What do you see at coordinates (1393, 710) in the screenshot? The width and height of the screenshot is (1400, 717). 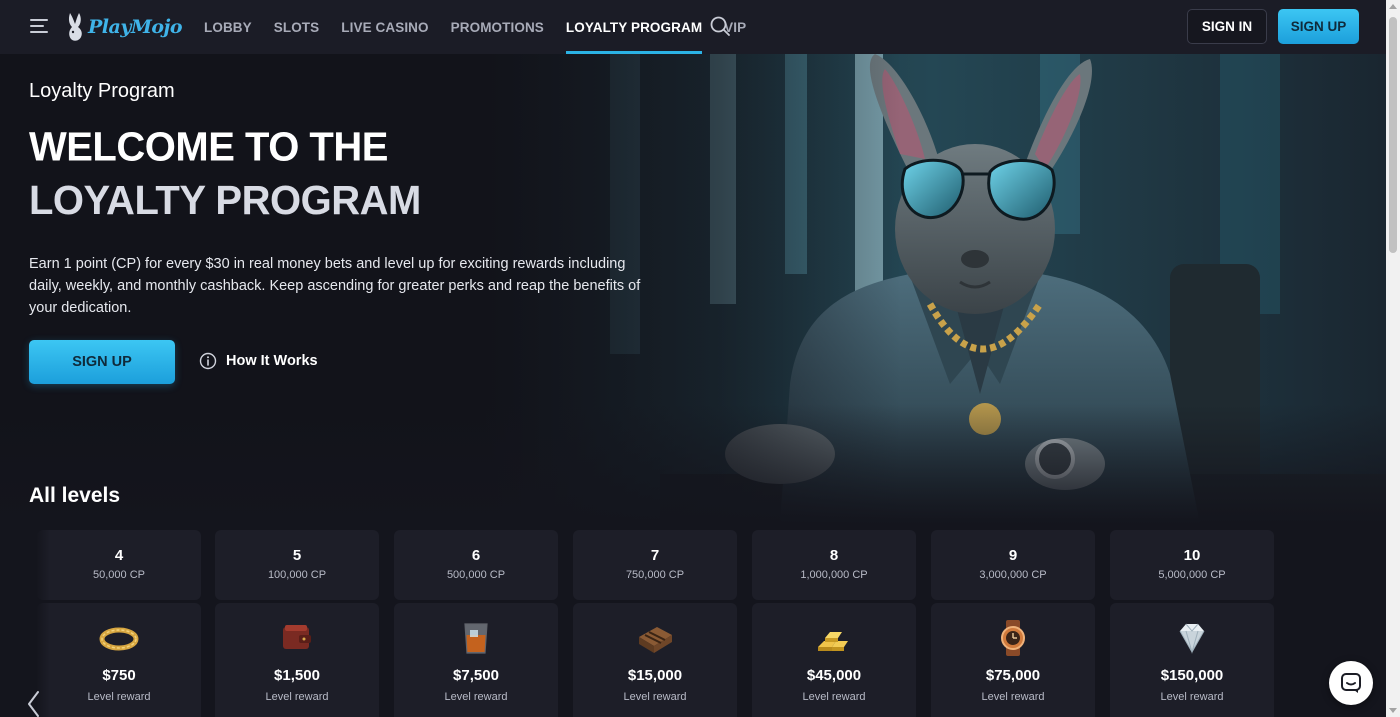 I see `scroll-down-arrow-icon` at bounding box center [1393, 710].